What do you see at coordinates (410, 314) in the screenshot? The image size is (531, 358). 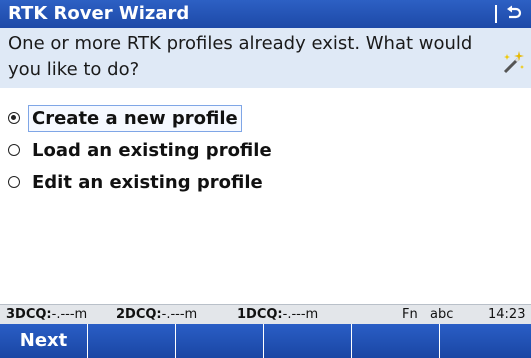 I see `fn-indicator: Fn` at bounding box center [410, 314].